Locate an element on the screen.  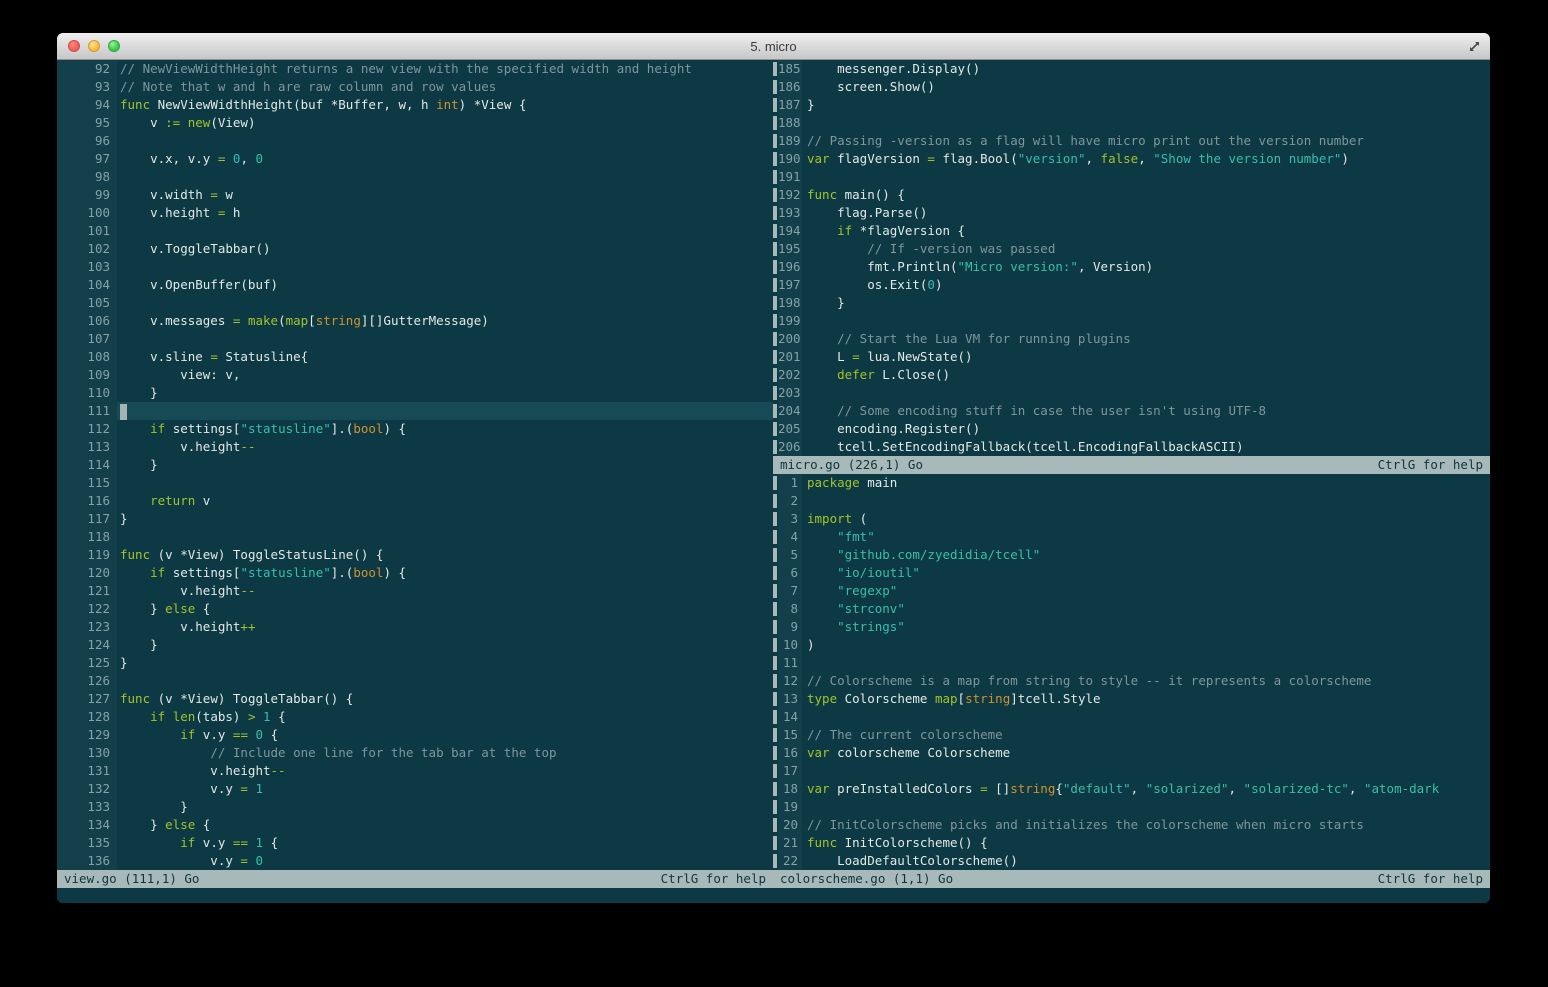
code-line: 9 "strings" is located at coordinates (1131, 627).